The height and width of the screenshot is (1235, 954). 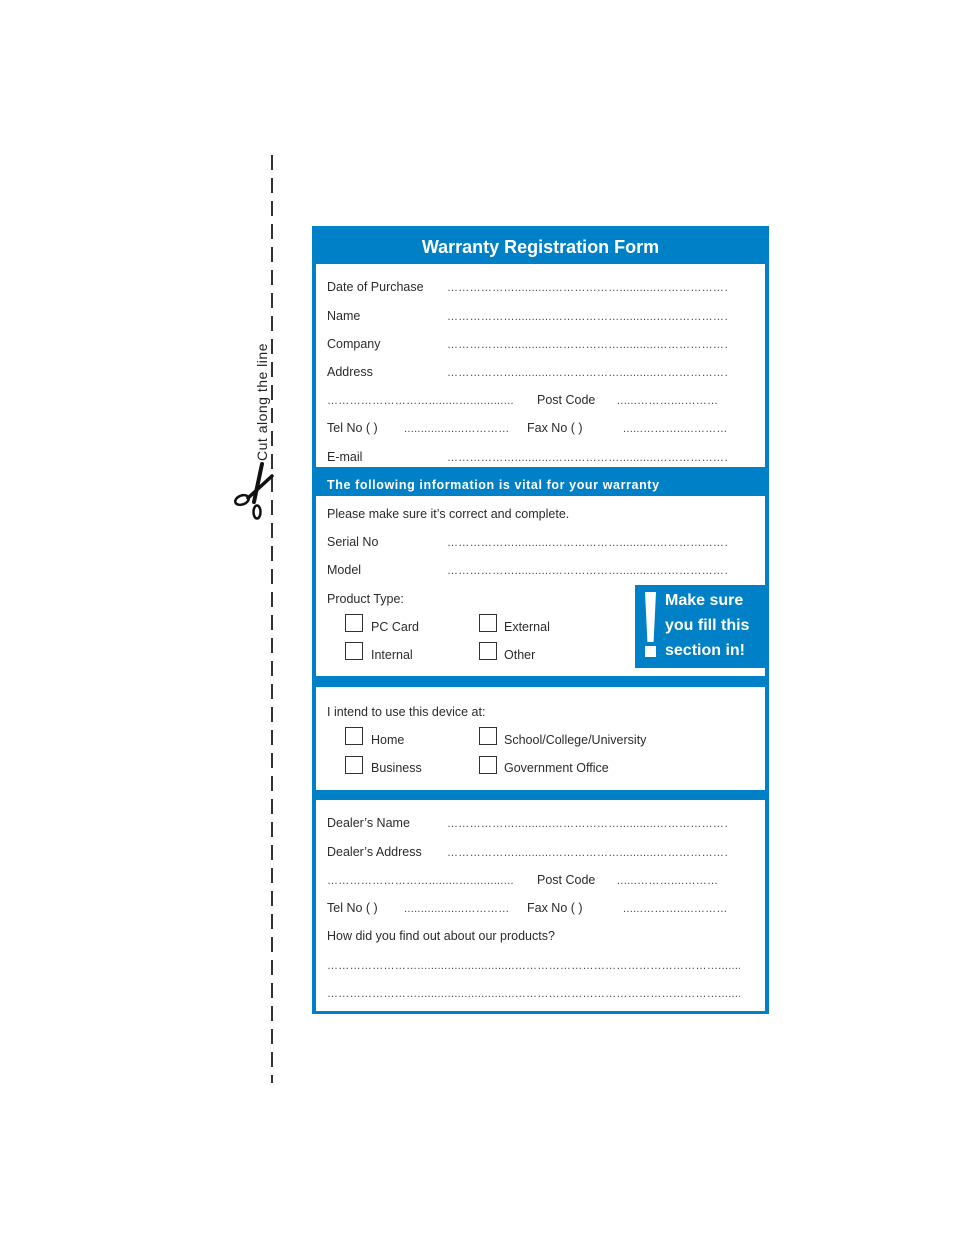 What do you see at coordinates (396, 768) in the screenshot?
I see `business-label: Business` at bounding box center [396, 768].